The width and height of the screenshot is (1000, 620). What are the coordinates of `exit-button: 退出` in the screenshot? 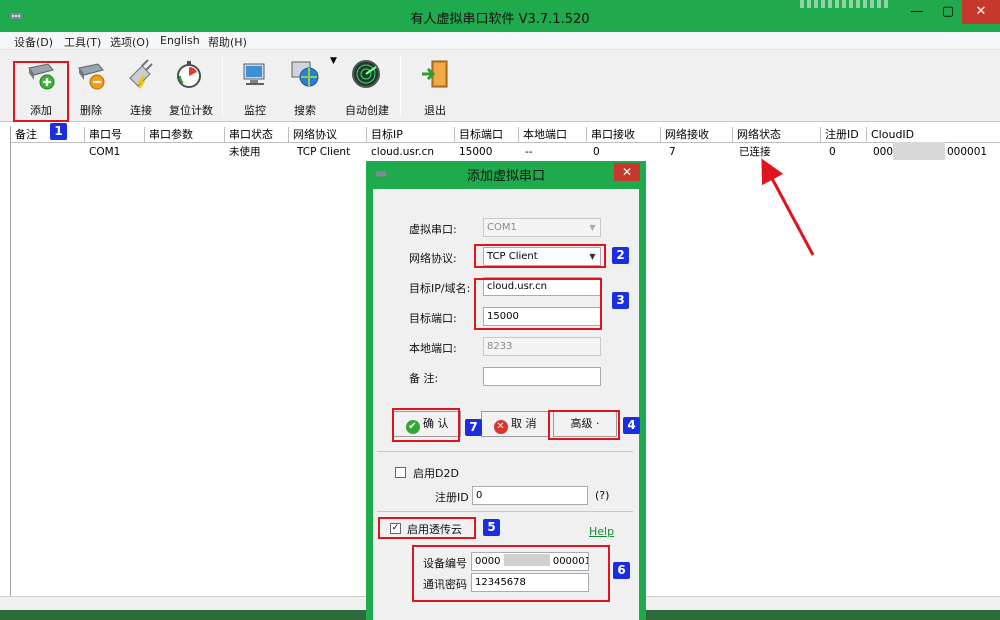 It's located at (435, 86).